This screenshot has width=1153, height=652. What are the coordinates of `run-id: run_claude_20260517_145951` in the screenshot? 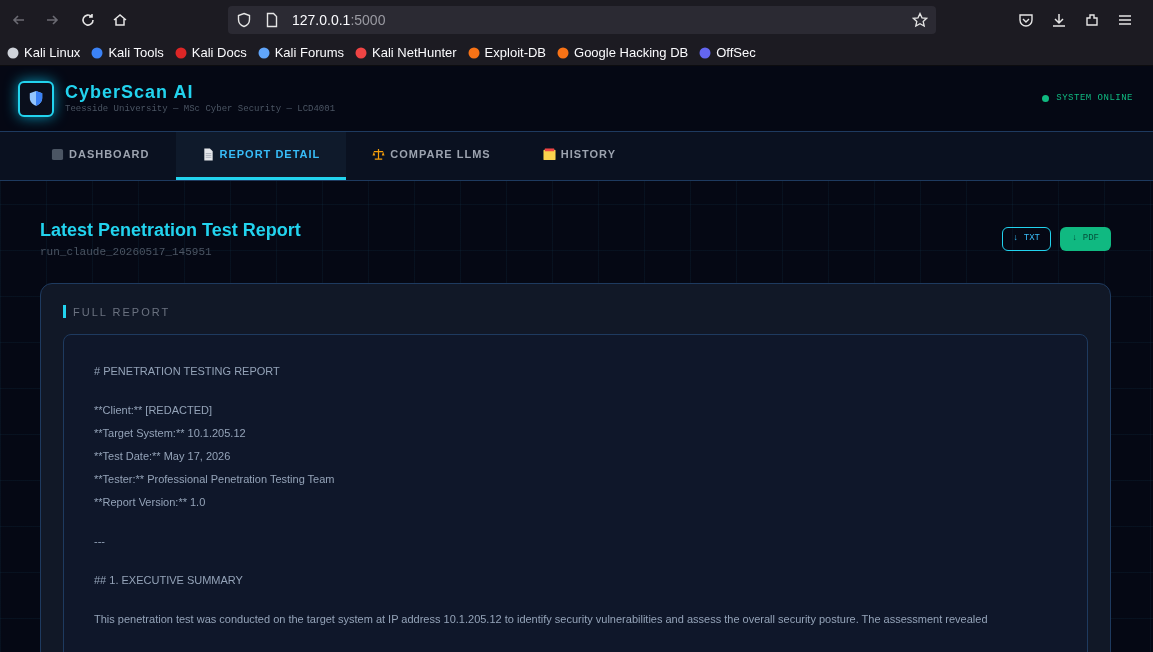 It's located at (126, 252).